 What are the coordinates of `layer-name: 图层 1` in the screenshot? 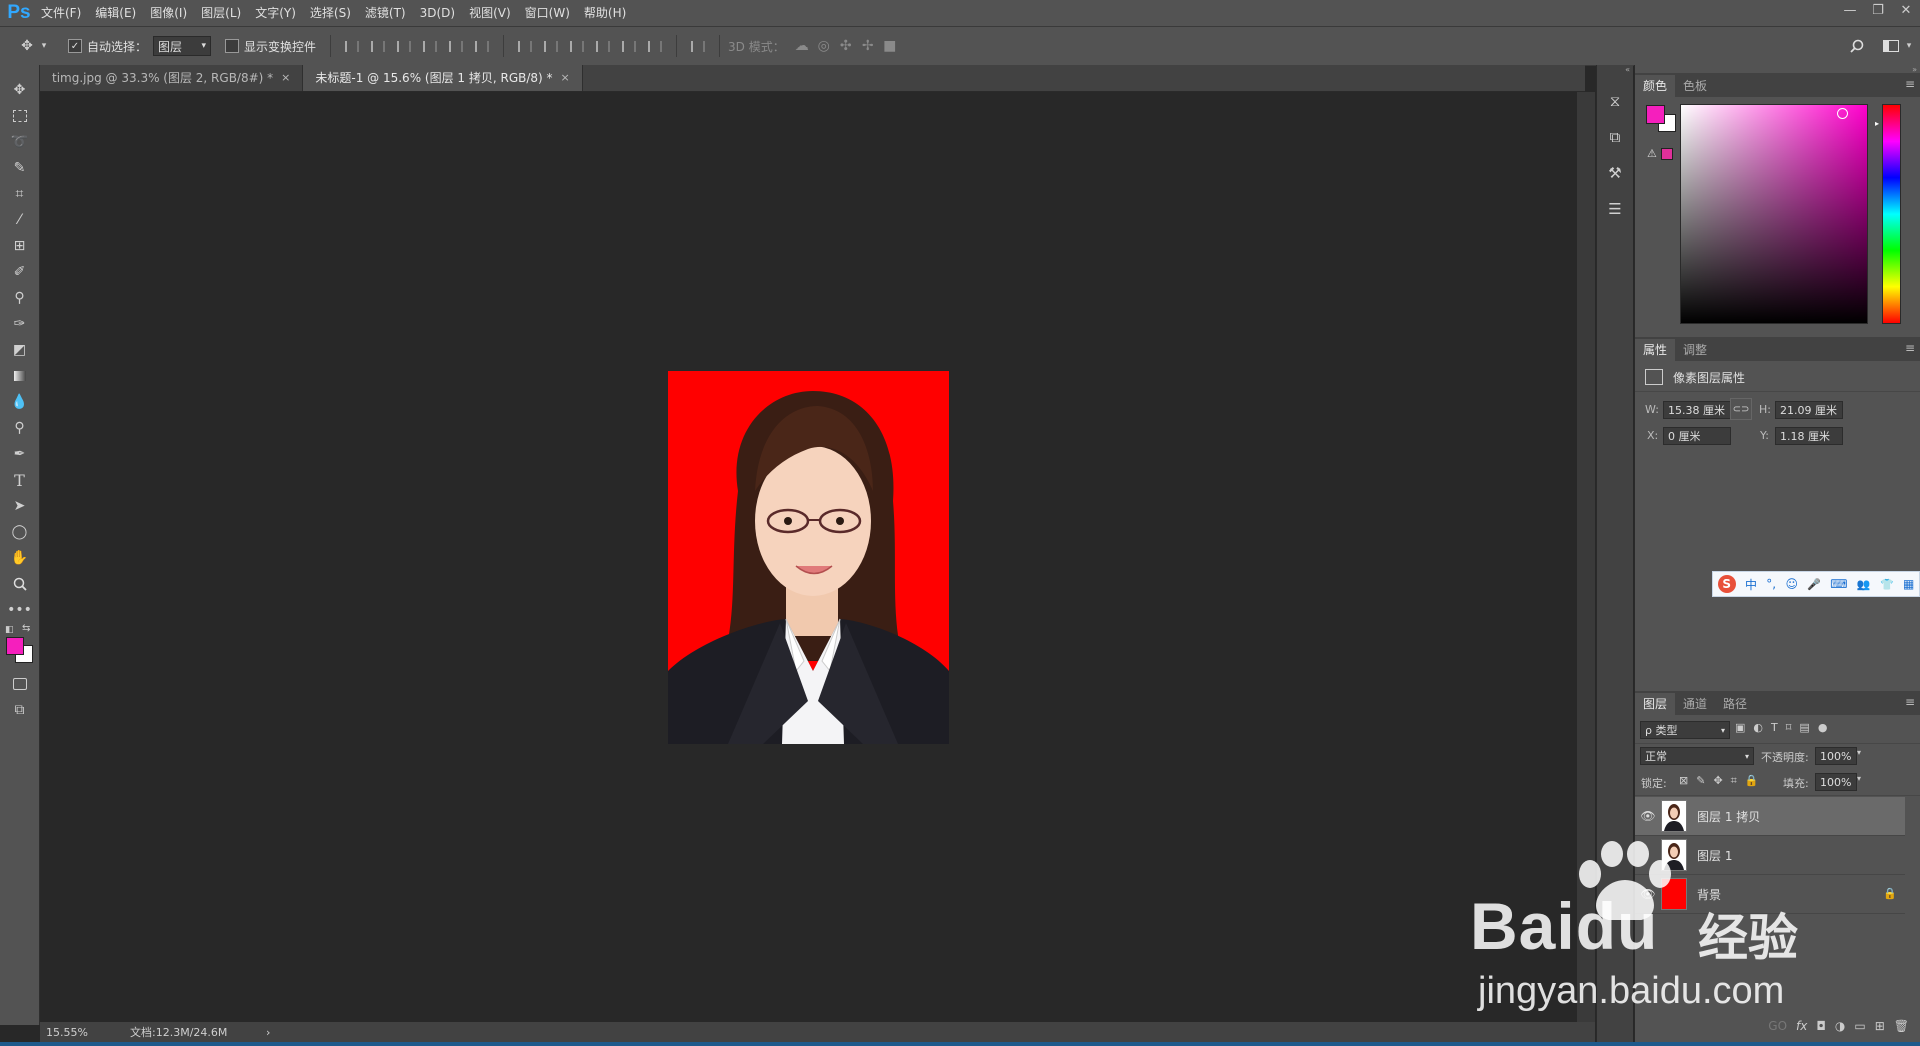 It's located at (1714, 855).